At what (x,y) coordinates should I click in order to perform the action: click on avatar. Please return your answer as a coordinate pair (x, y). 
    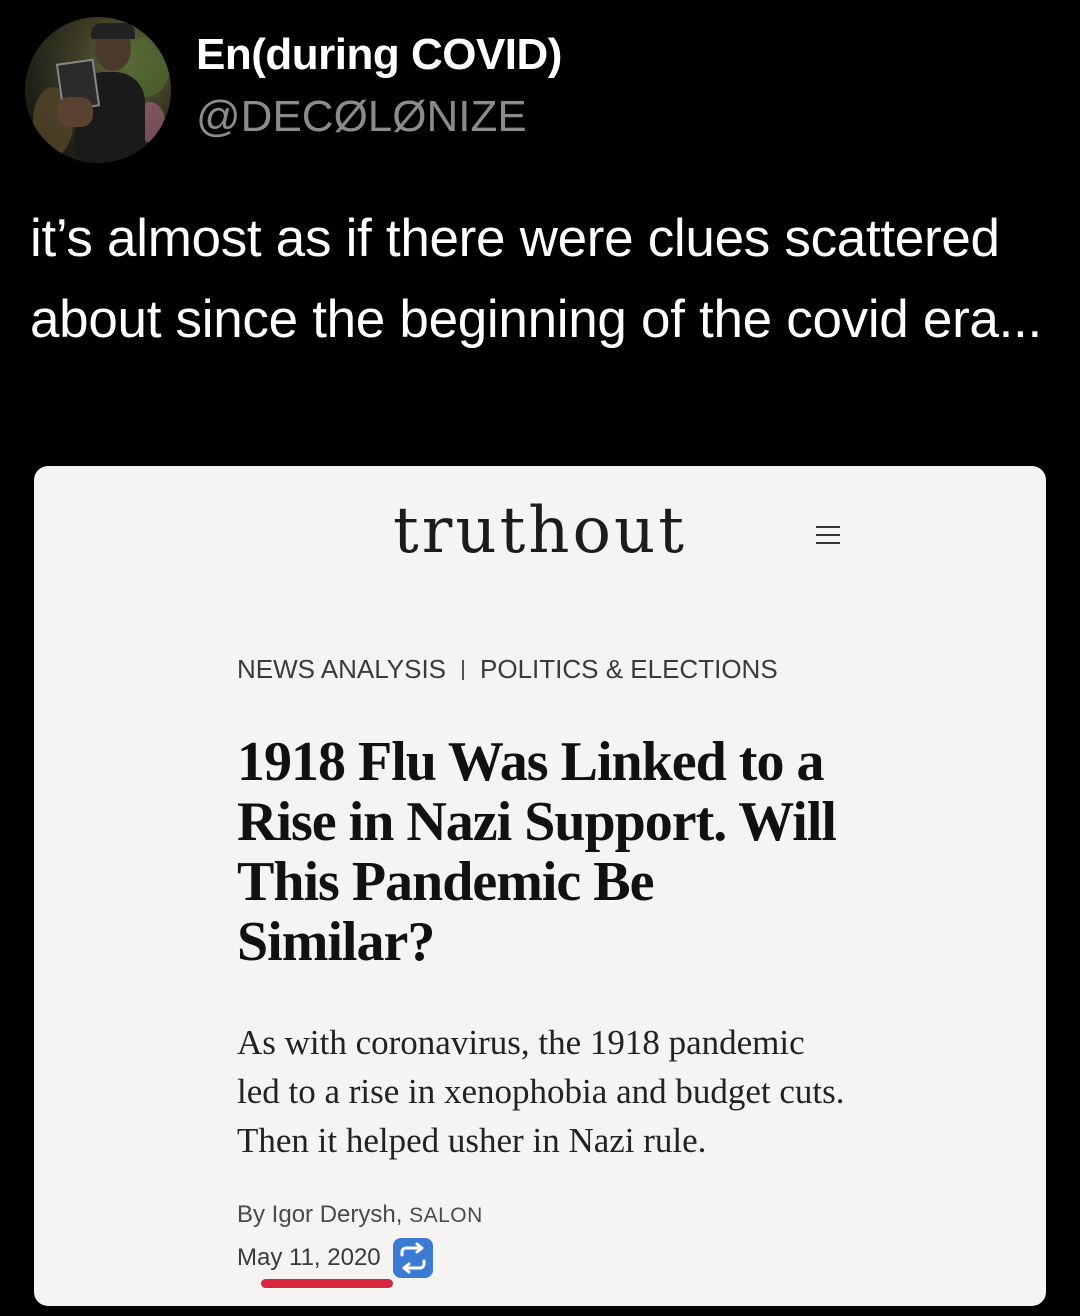
    Looking at the image, I should click on (98, 90).